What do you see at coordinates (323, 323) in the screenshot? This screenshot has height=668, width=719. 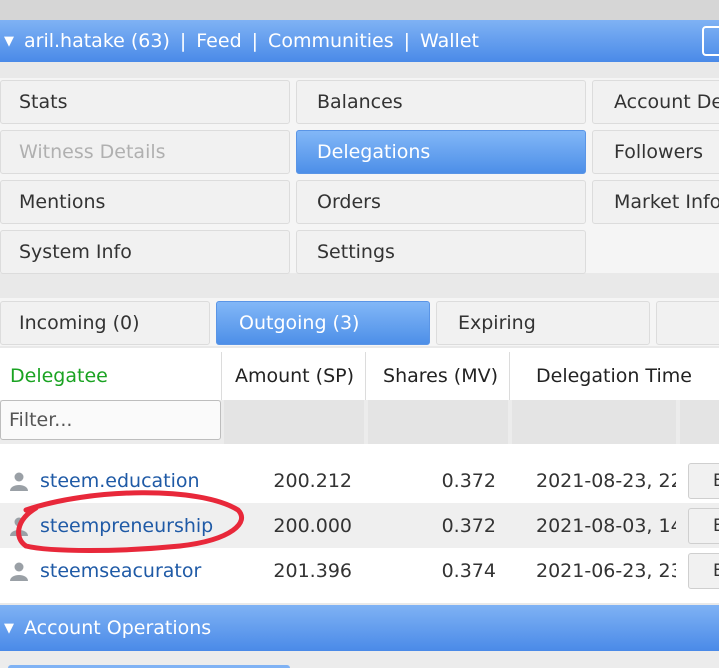 I see `tab-outgoing: Outgoing (3)` at bounding box center [323, 323].